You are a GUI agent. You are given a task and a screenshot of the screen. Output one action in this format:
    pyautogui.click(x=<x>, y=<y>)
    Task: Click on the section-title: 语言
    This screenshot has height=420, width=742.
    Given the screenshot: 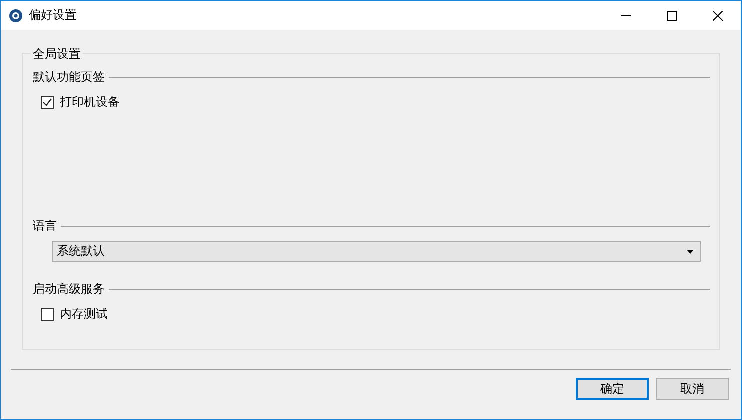 What is the action you would take?
    pyautogui.click(x=45, y=226)
    